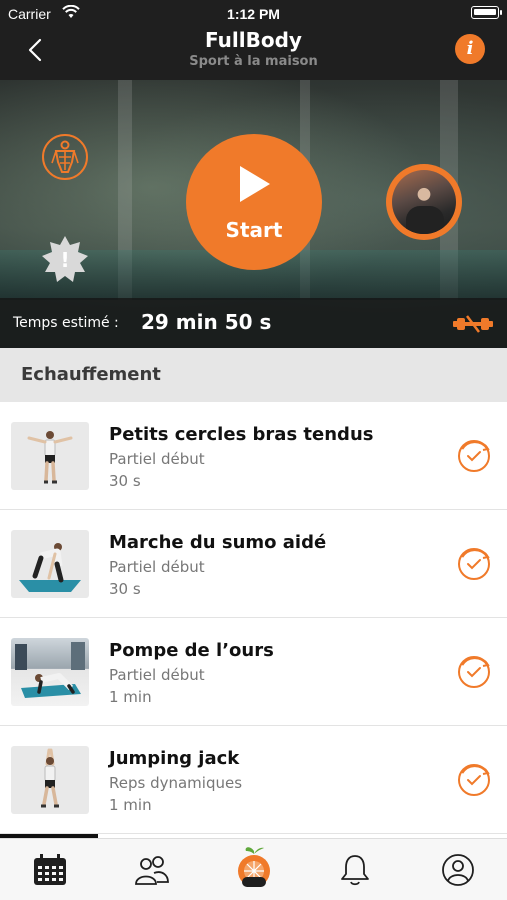 Image resolution: width=507 pixels, height=900 pixels. I want to click on exercise-name: Marche du sumo aidé, so click(218, 542).